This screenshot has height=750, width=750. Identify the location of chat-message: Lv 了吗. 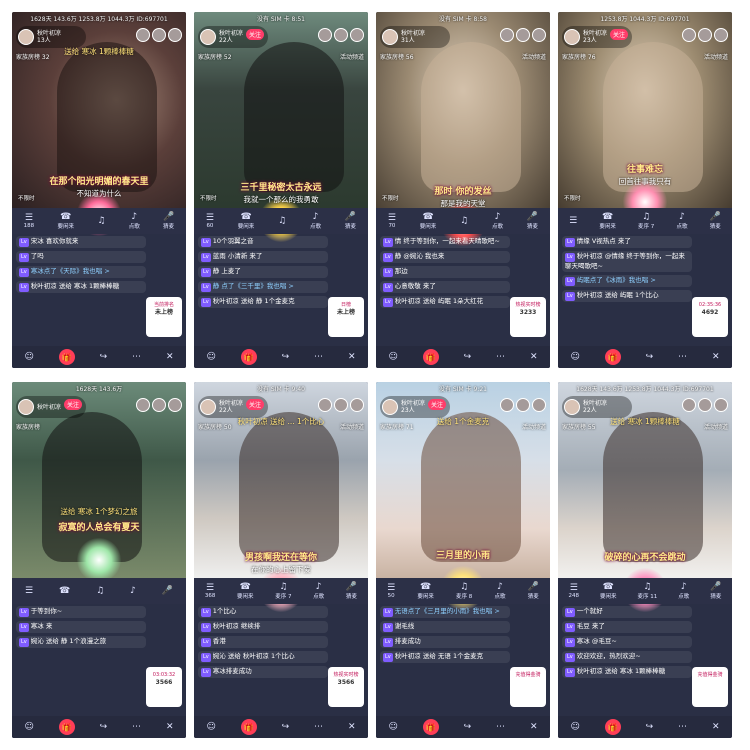
(81, 257).